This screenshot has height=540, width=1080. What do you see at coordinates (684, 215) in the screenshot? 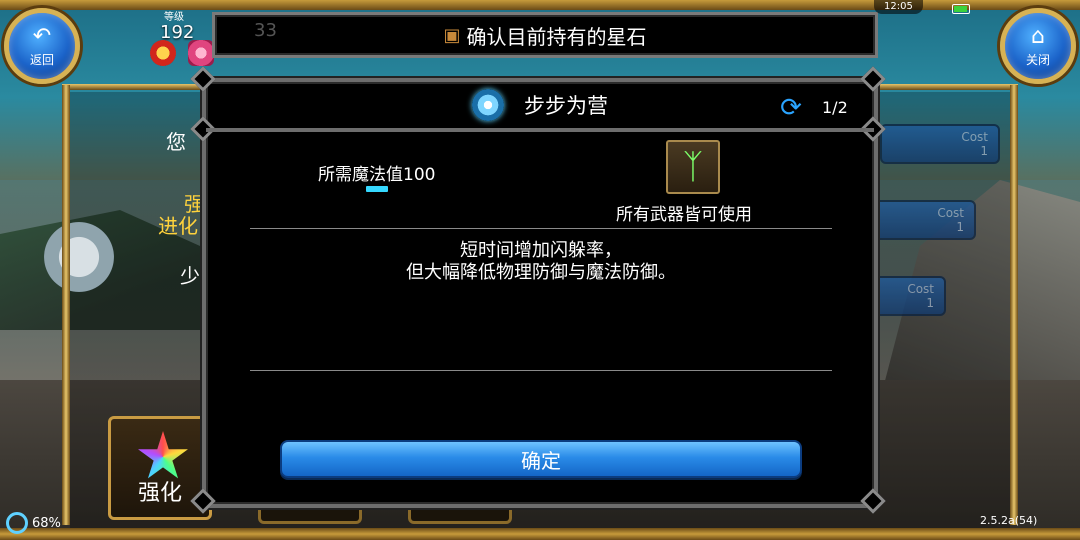
I see `weapon-restriction: 所有武器皆可使用` at bounding box center [684, 215].